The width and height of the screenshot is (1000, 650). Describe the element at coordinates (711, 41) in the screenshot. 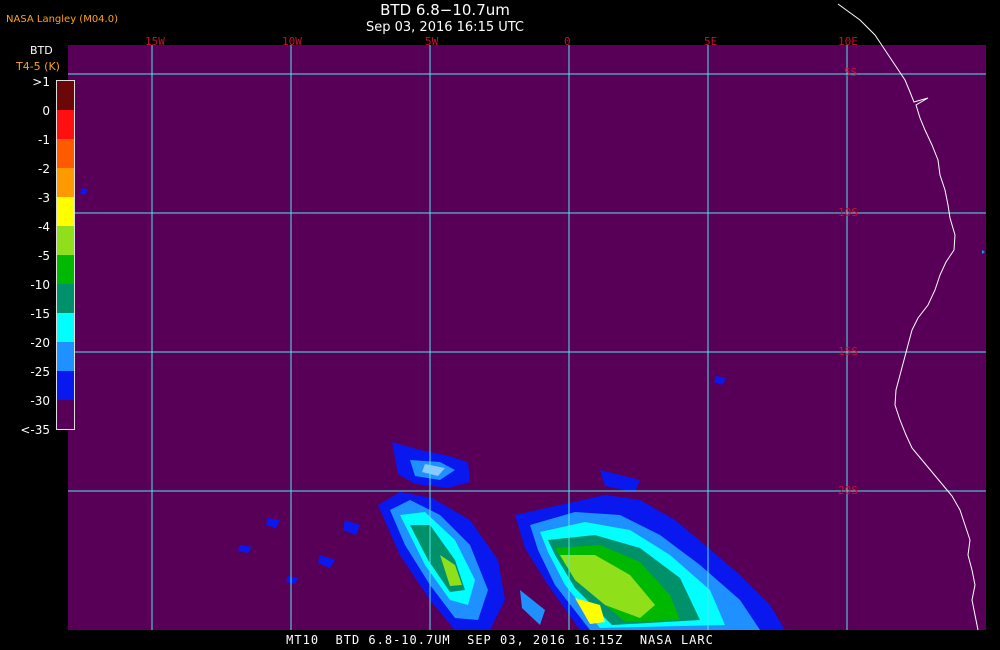

I see `lon-label-5e: 5E` at that location.